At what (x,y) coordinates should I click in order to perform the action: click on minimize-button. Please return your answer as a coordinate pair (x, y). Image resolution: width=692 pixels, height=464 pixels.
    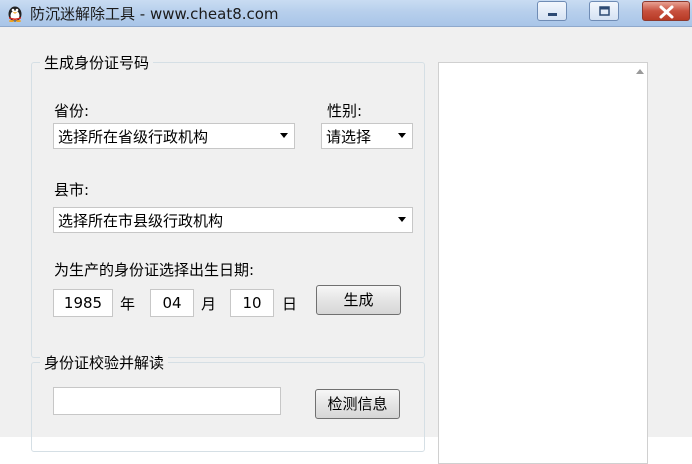
    Looking at the image, I should click on (552, 11).